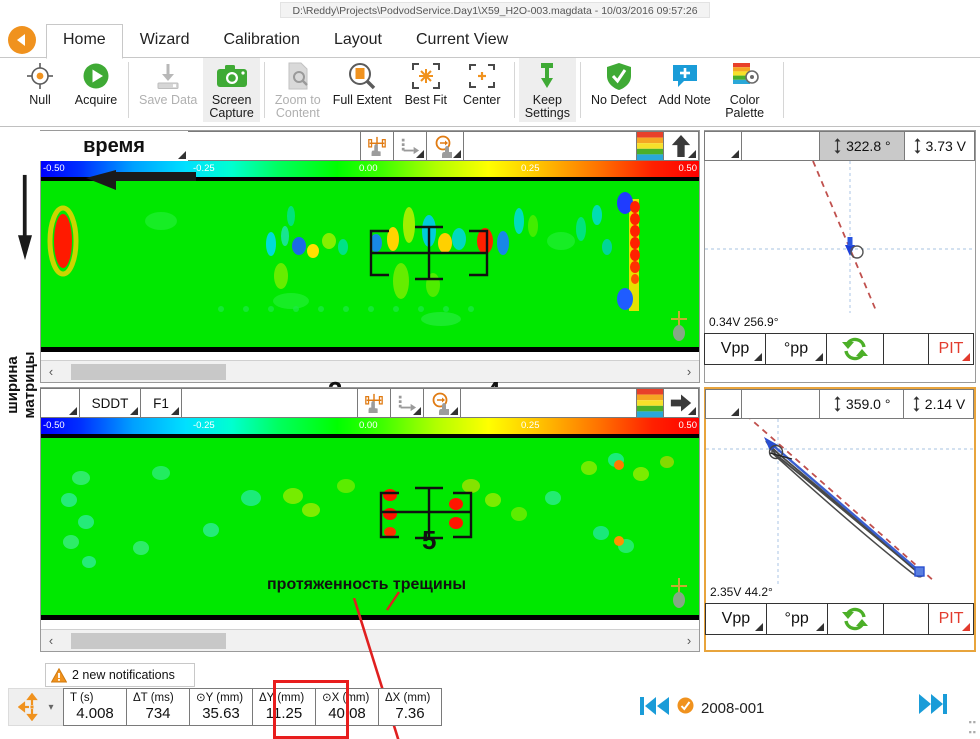  What do you see at coordinates (153, 697) in the screenshot?
I see `measurement-header: ΔT (ms)` at bounding box center [153, 697].